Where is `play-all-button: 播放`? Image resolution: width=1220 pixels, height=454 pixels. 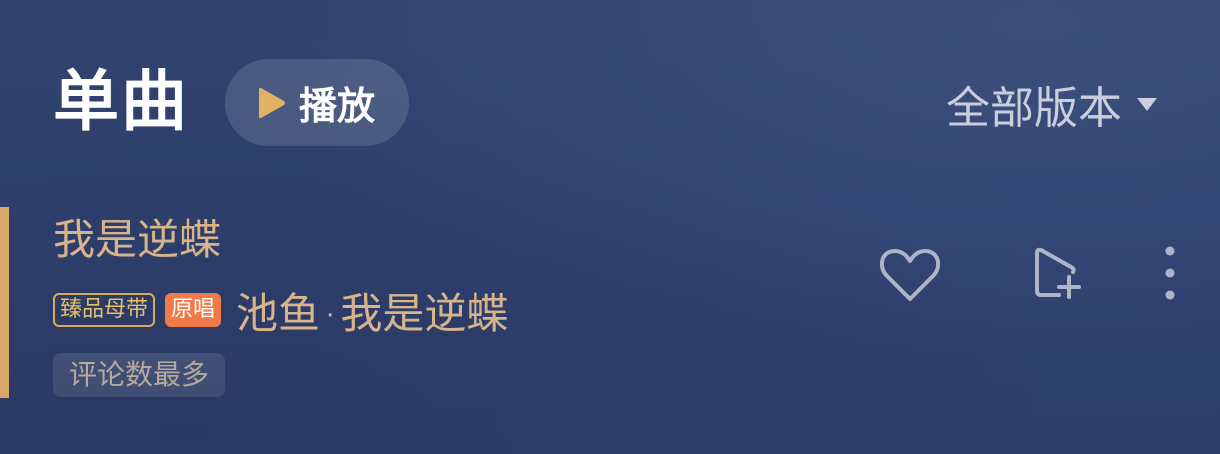
play-all-button: 播放 is located at coordinates (317, 102).